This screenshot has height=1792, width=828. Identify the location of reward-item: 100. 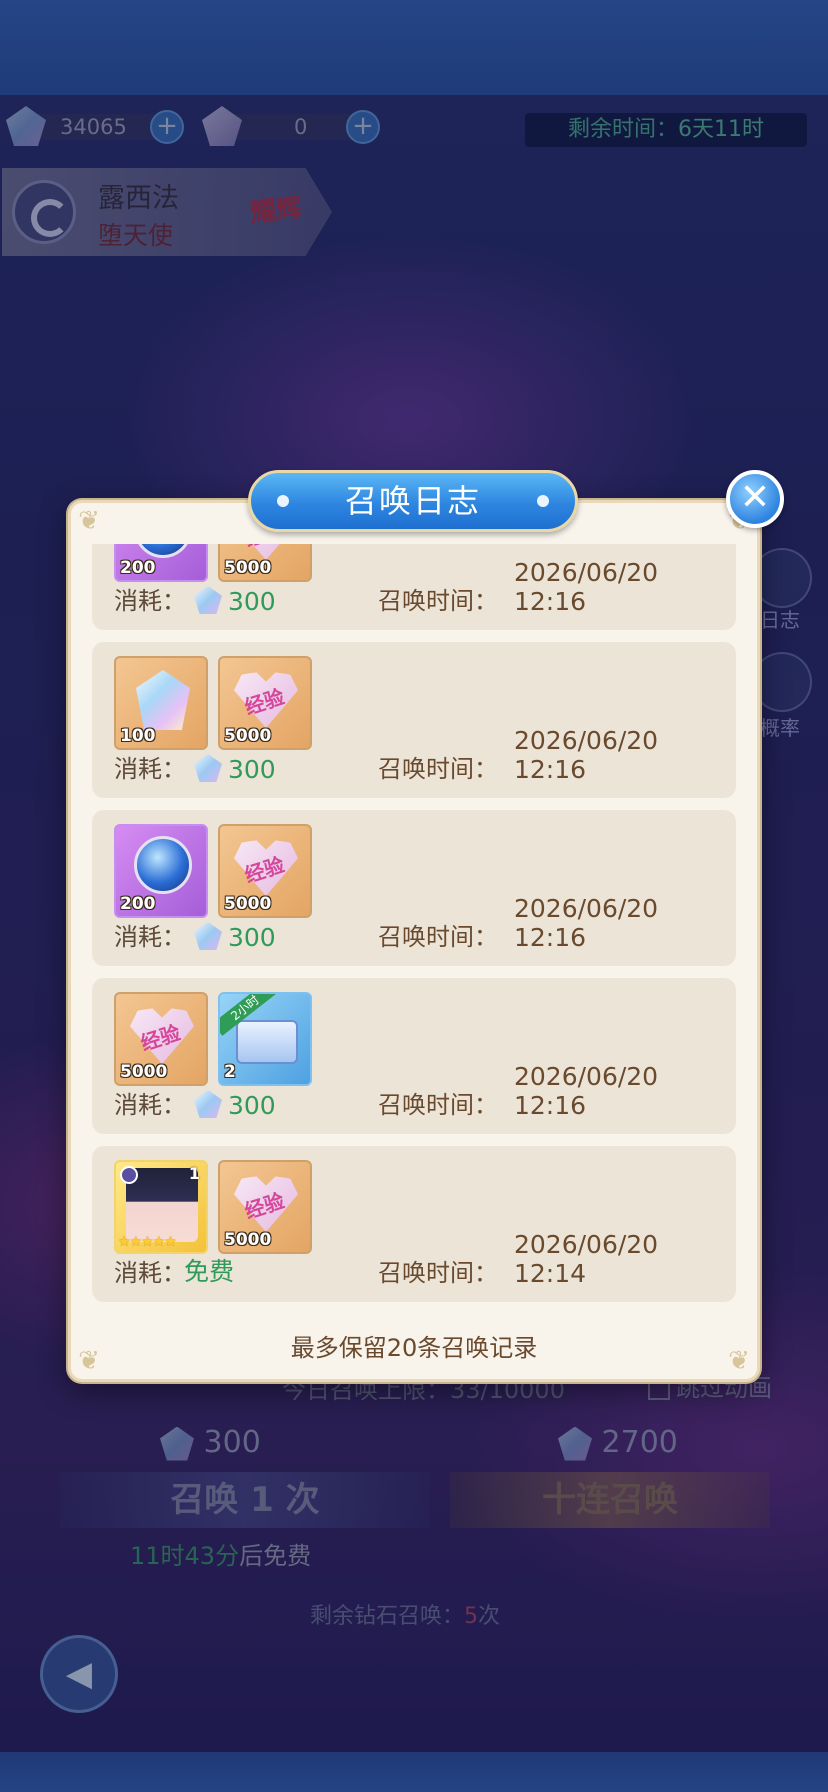
(161, 703).